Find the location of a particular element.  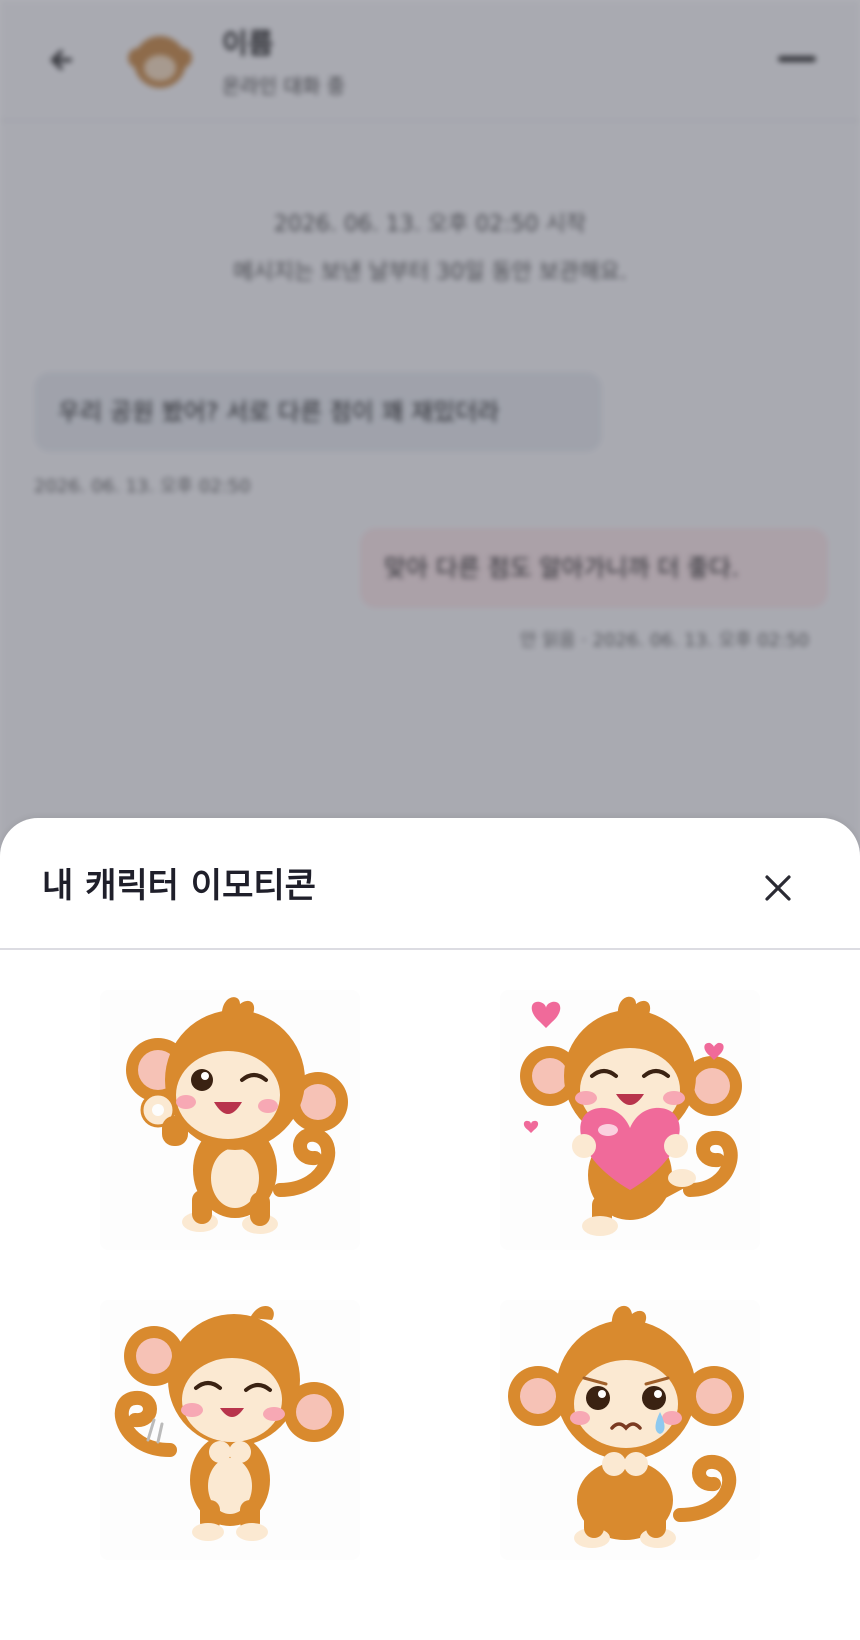

emoticon-ok-wink is located at coordinates (230, 1120).